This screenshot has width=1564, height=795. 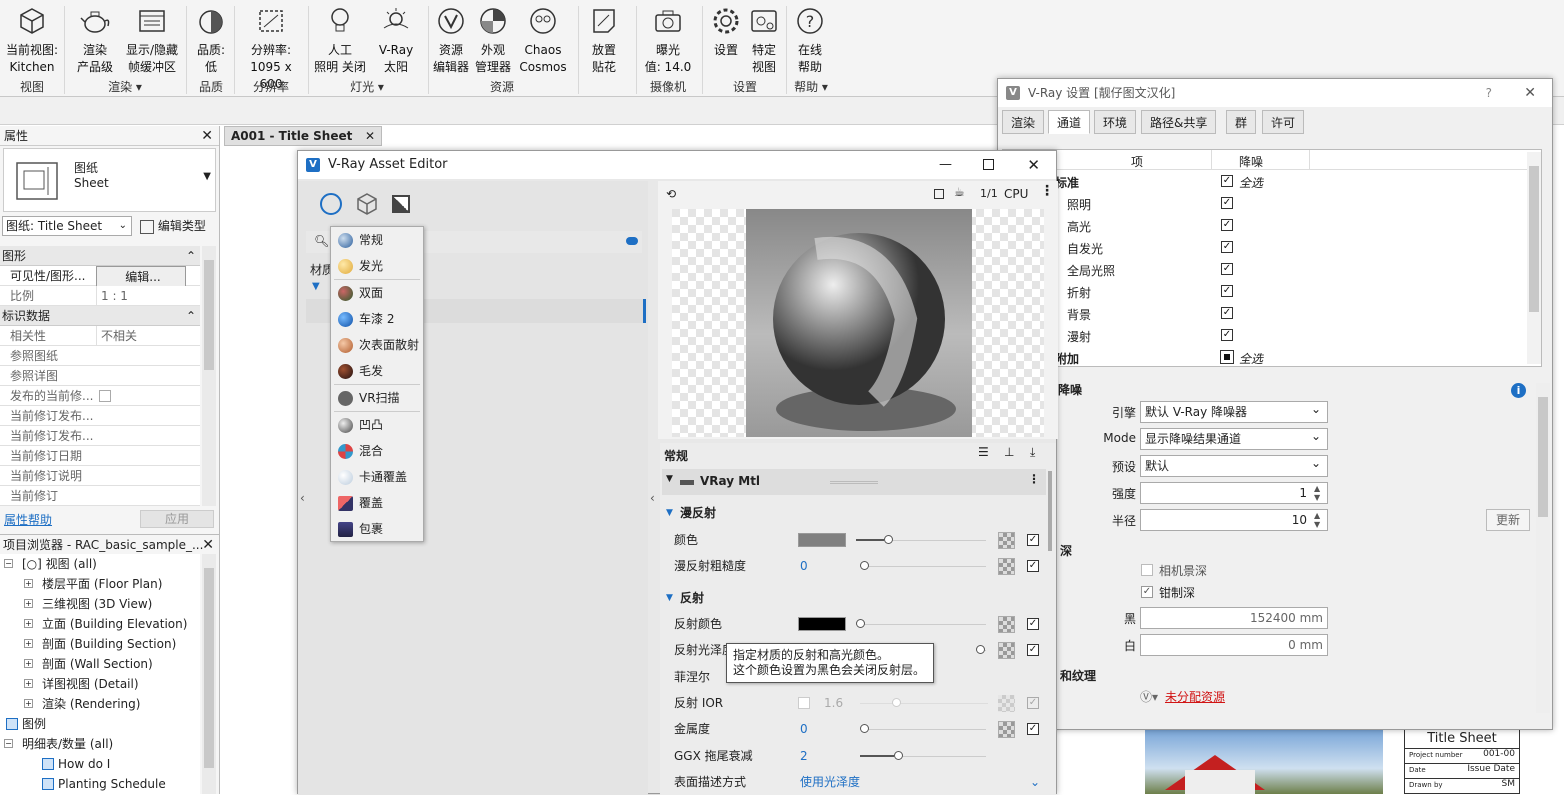 What do you see at coordinates (1283, 122) in the screenshot?
I see `tab-license: 许可` at bounding box center [1283, 122].